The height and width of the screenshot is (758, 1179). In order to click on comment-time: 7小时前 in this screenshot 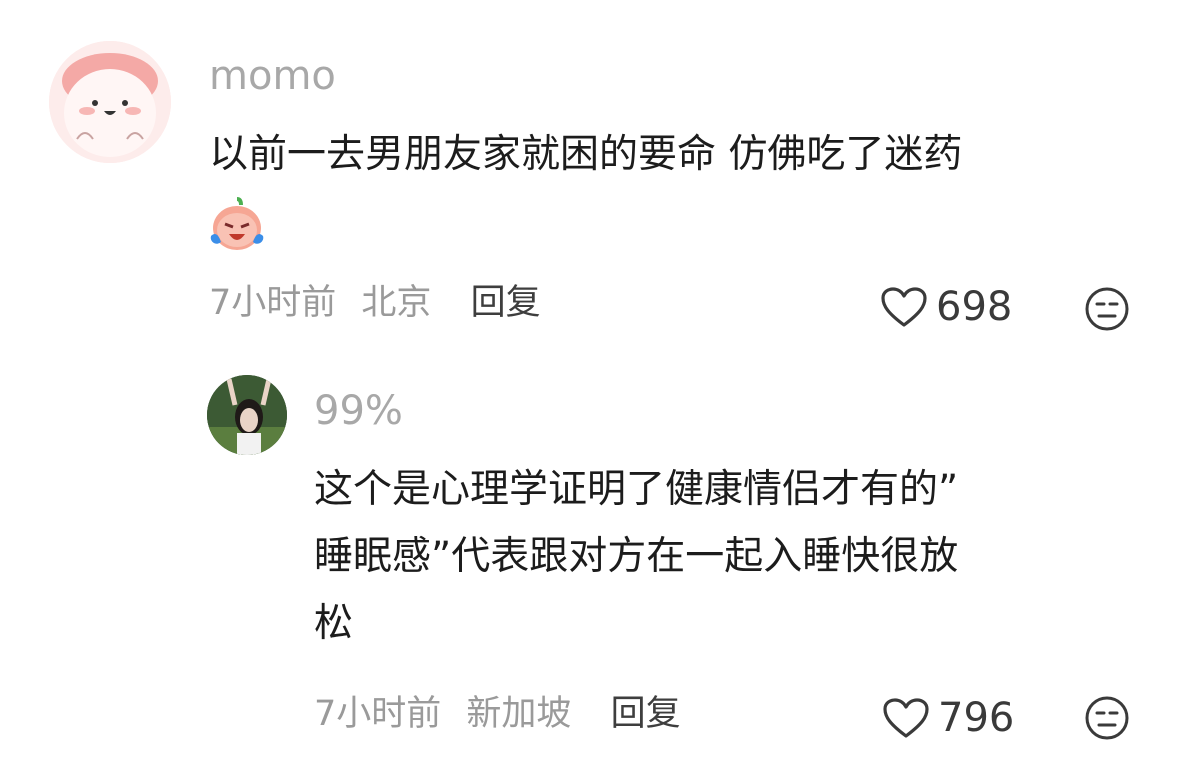, I will do `click(273, 303)`.